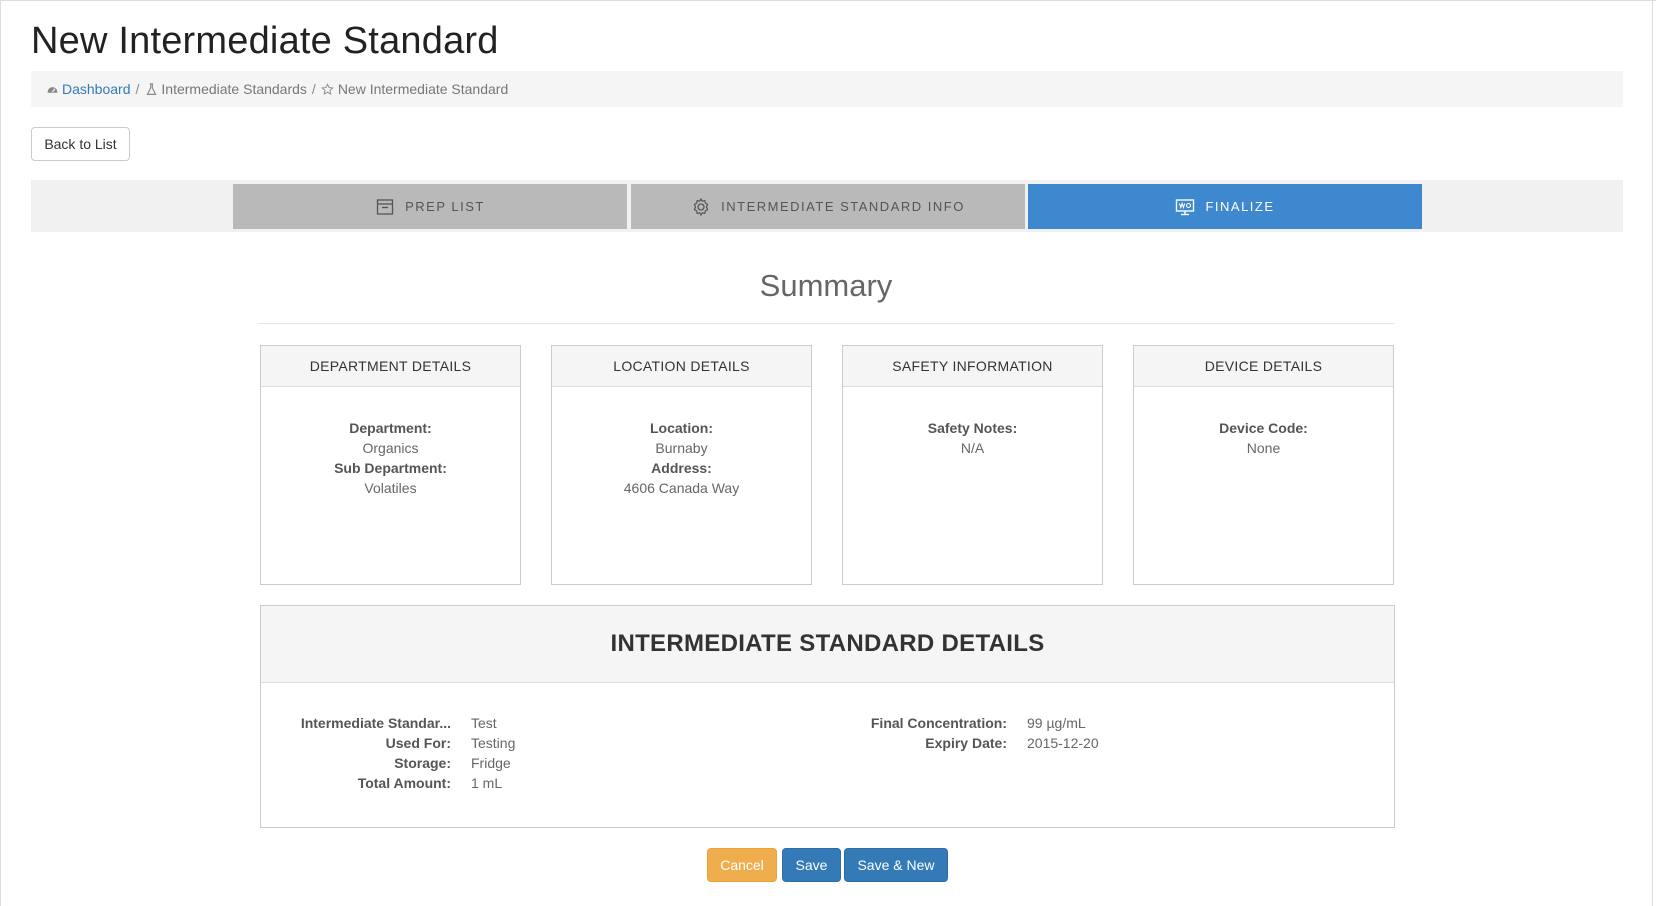 Image resolution: width=1656 pixels, height=906 pixels. What do you see at coordinates (1263, 448) in the screenshot?
I see `device-code-value: None` at bounding box center [1263, 448].